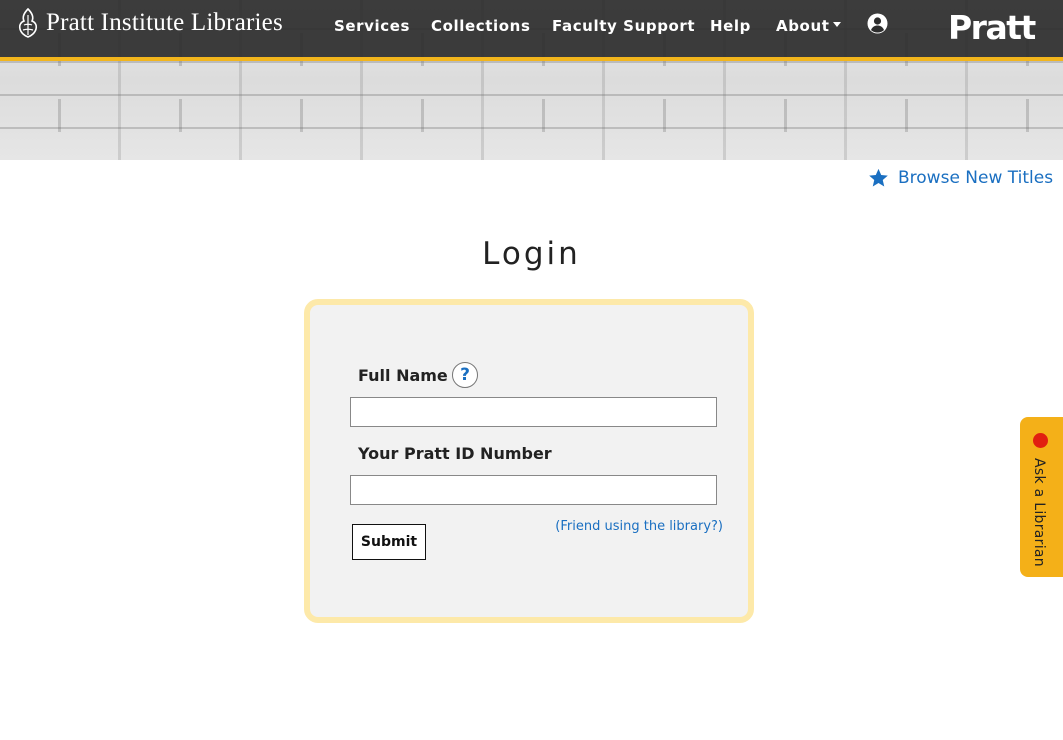 The width and height of the screenshot is (1063, 740). What do you see at coordinates (533, 412) in the screenshot?
I see `full-name-input` at bounding box center [533, 412].